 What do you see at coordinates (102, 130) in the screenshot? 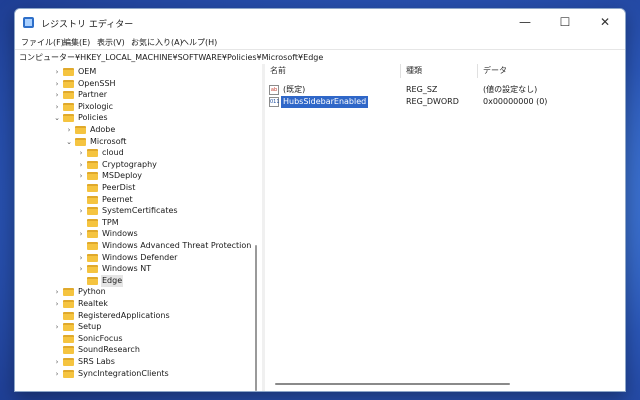
I see `tree-item-label: Adobe` at bounding box center [102, 130].